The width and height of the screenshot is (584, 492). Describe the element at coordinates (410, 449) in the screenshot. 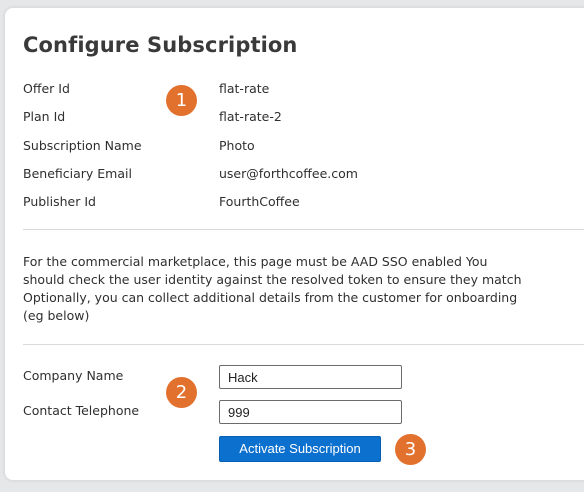

I see `callout-badge-3: 3` at that location.